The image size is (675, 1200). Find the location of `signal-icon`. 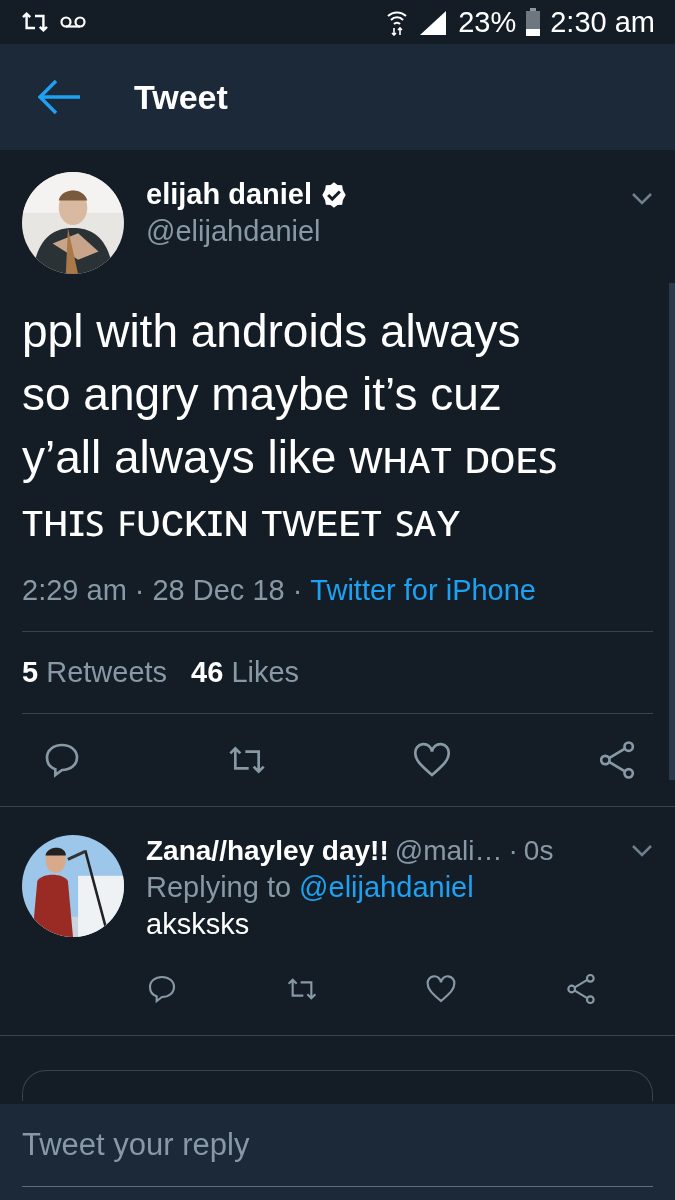

signal-icon is located at coordinates (433, 22).